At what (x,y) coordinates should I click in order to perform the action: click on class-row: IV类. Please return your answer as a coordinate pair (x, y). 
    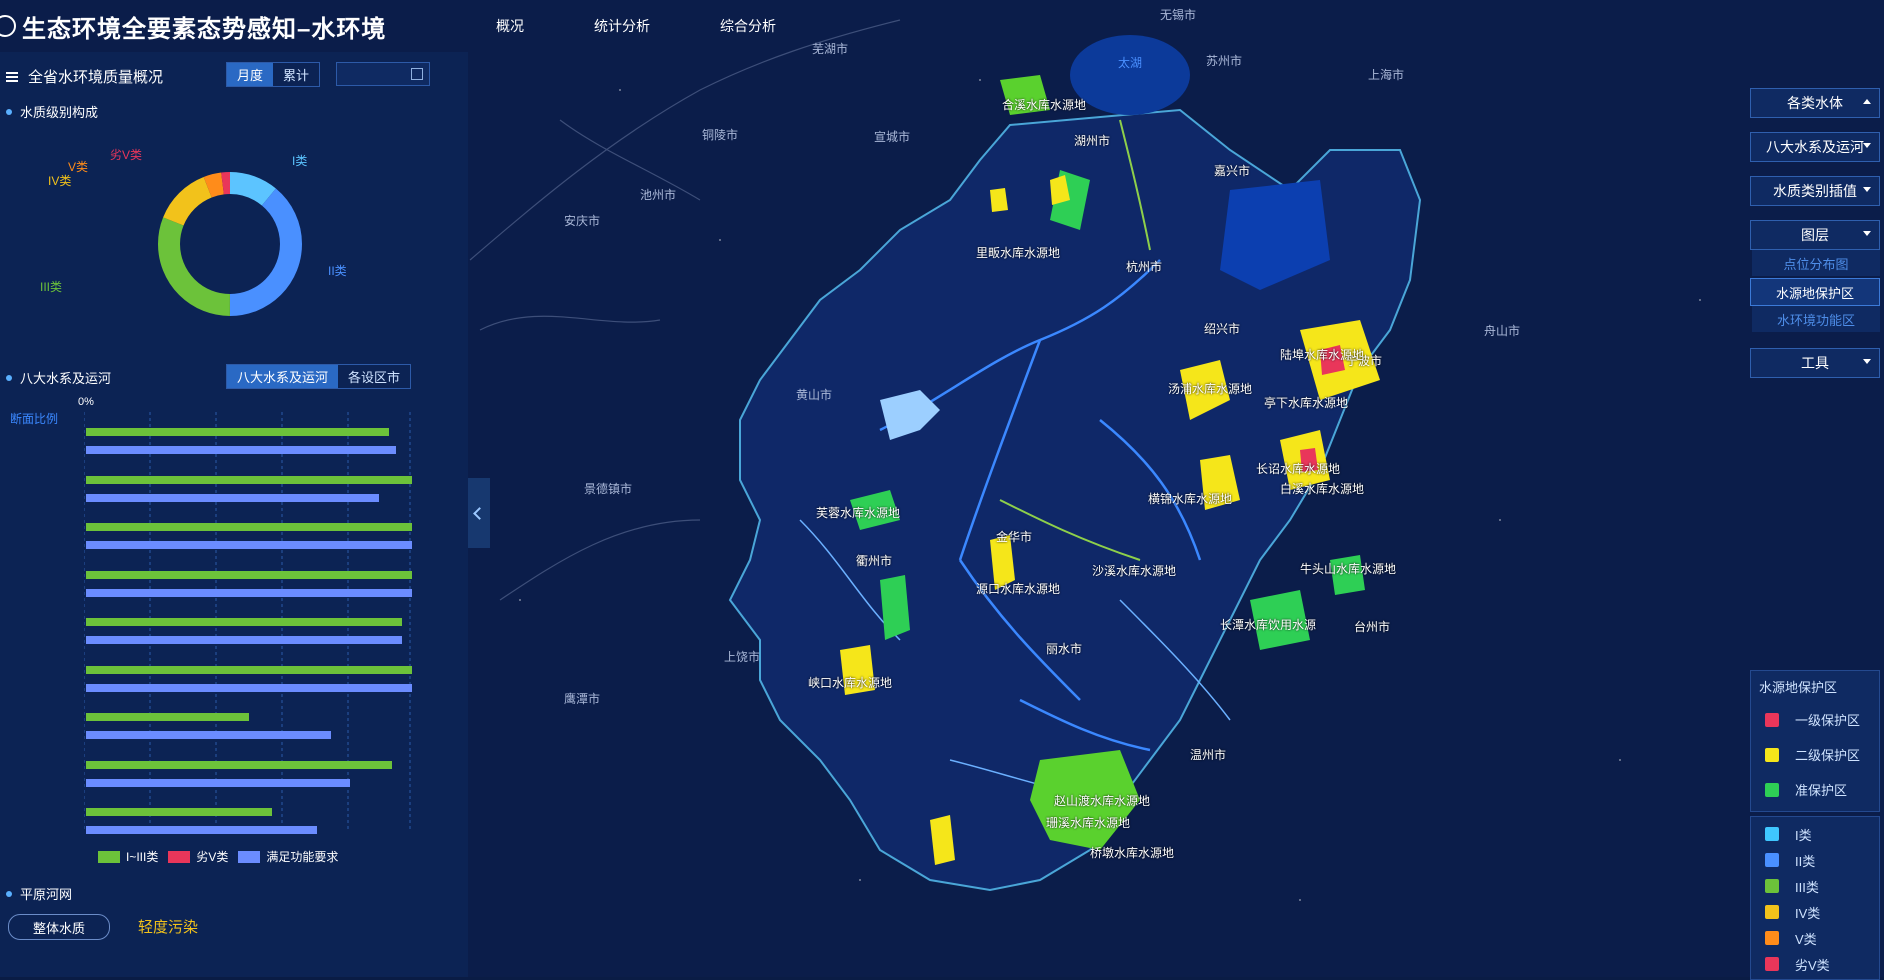
    Looking at the image, I should click on (1815, 912).